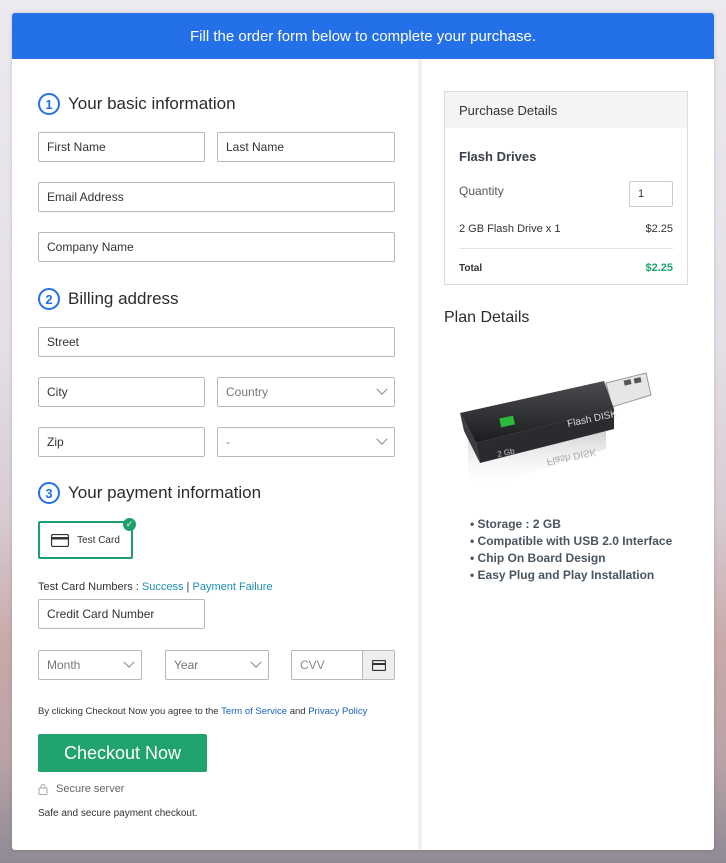  I want to click on country-select: Country, so click(306, 392).